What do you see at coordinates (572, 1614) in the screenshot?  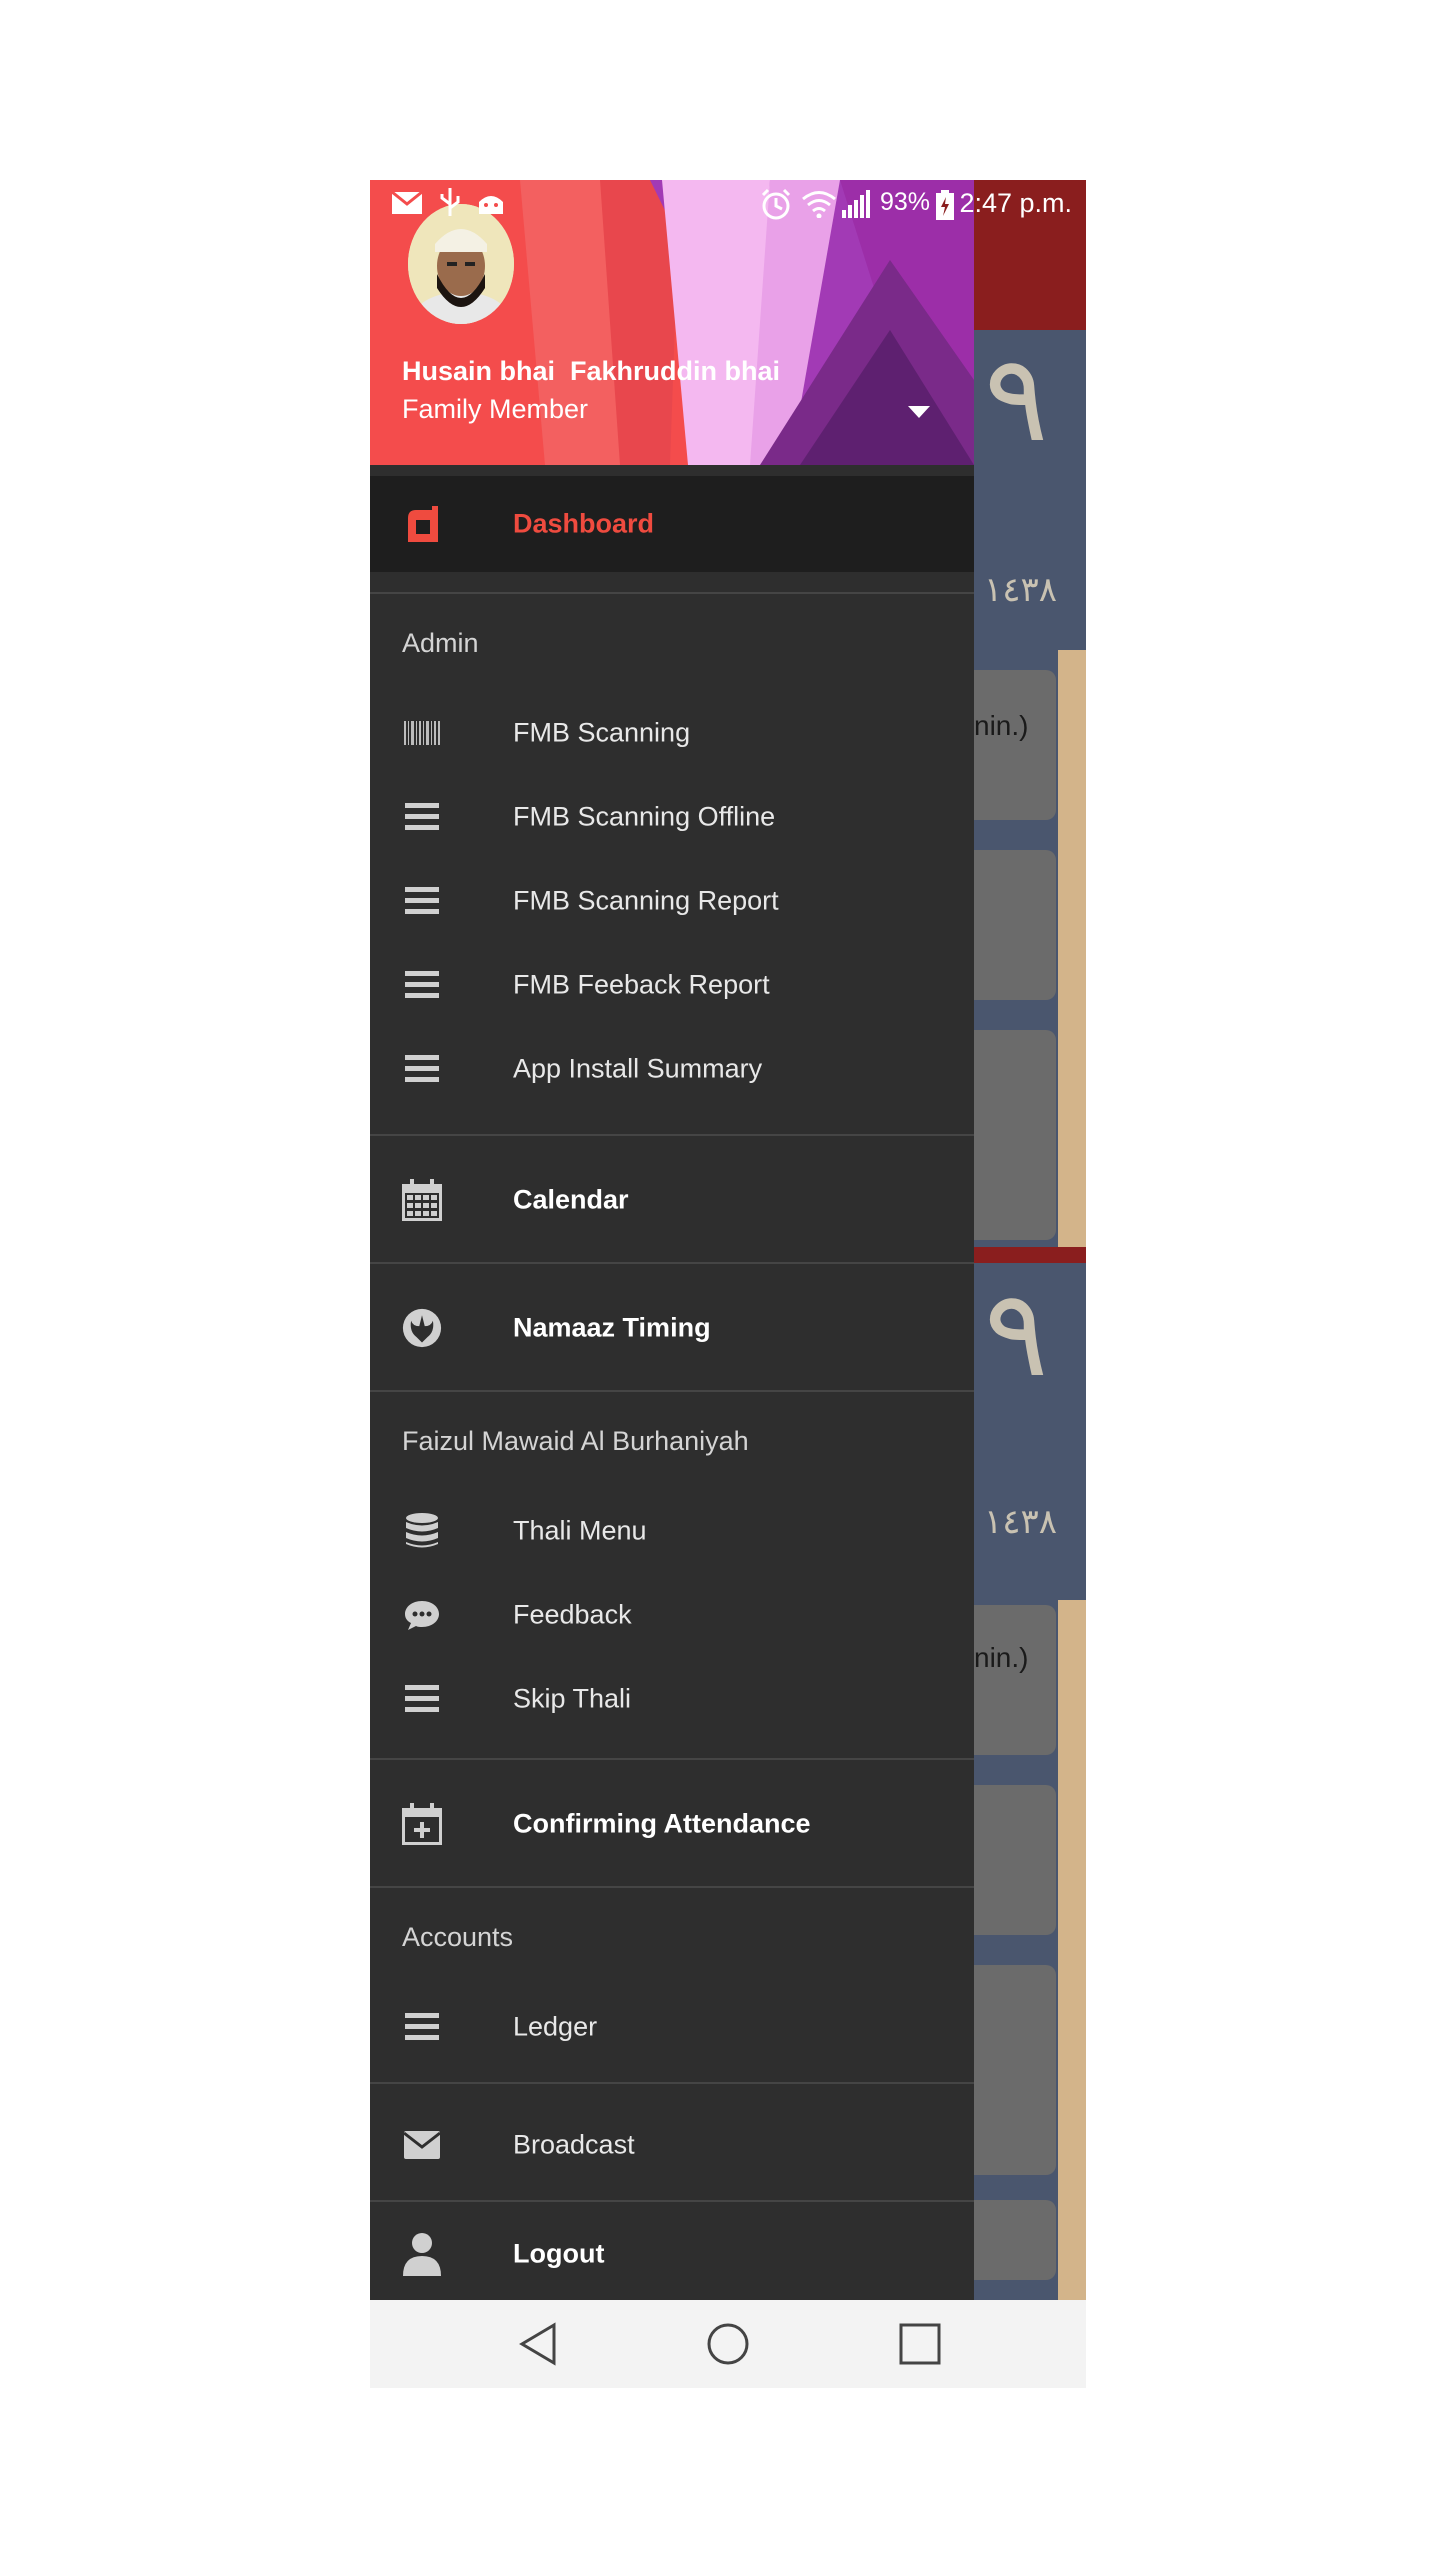 I see `menu-item-label: Feedback` at bounding box center [572, 1614].